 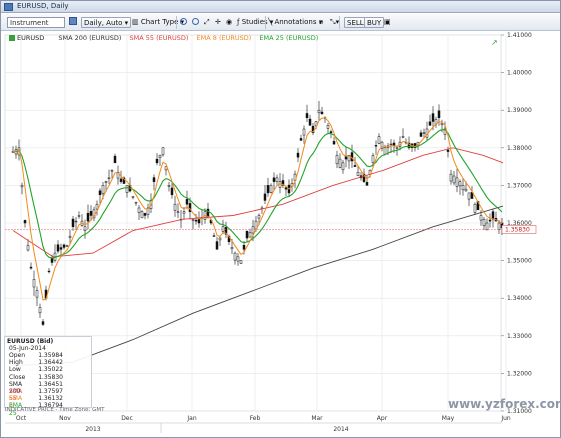 What do you see at coordinates (17, 377) in the screenshot?
I see `data-window-key: Close` at bounding box center [17, 377].